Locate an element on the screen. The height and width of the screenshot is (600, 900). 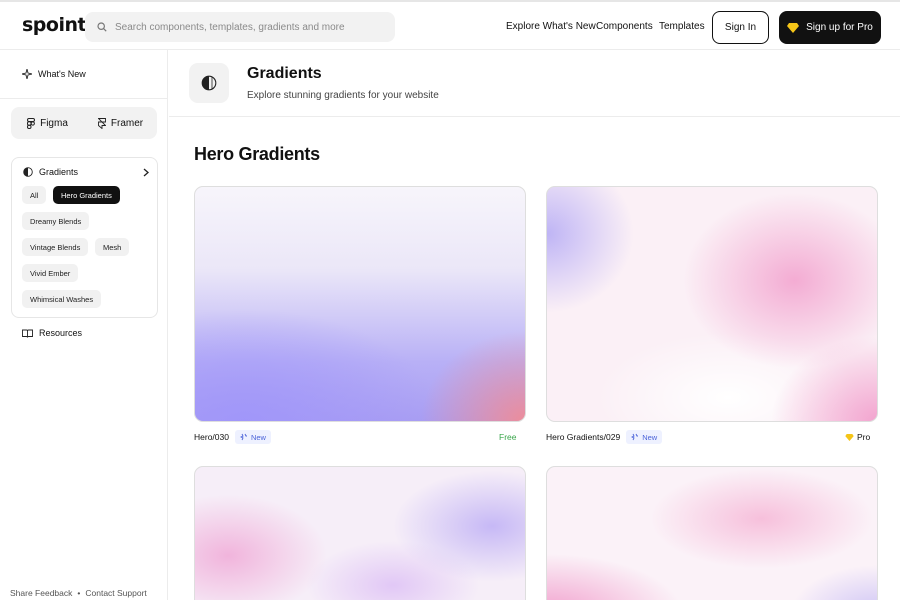
logo: spoint is located at coordinates (54, 25).